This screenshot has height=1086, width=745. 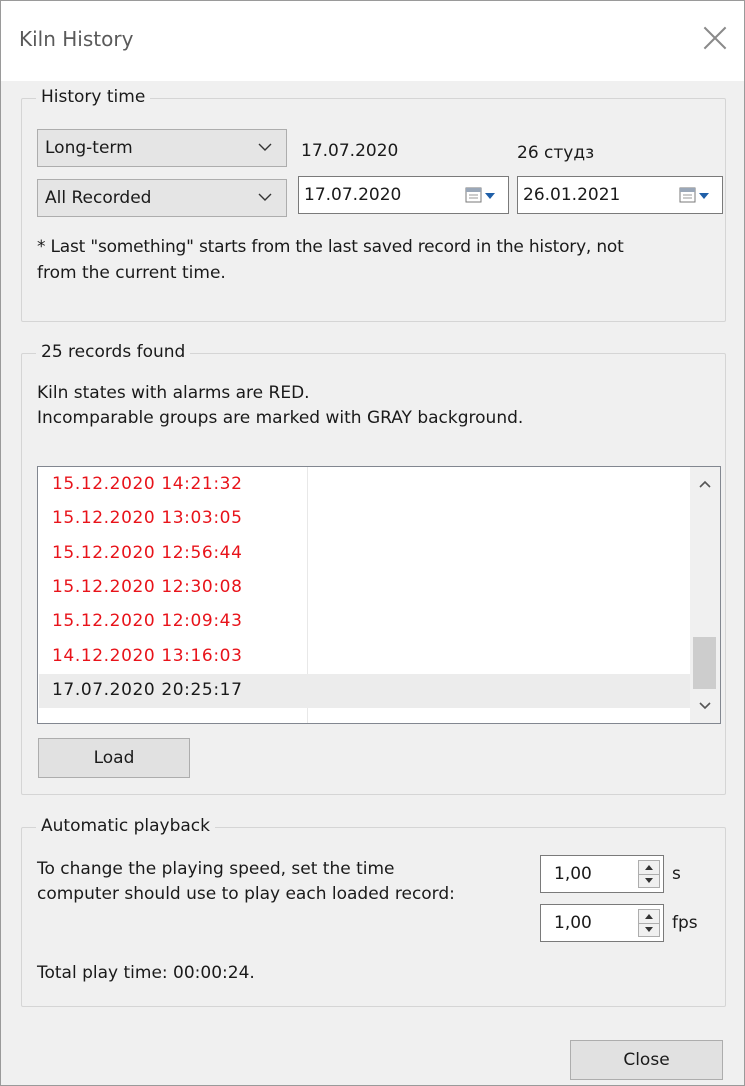 What do you see at coordinates (602, 923) in the screenshot?
I see `fps-spinner: 1,00` at bounding box center [602, 923].